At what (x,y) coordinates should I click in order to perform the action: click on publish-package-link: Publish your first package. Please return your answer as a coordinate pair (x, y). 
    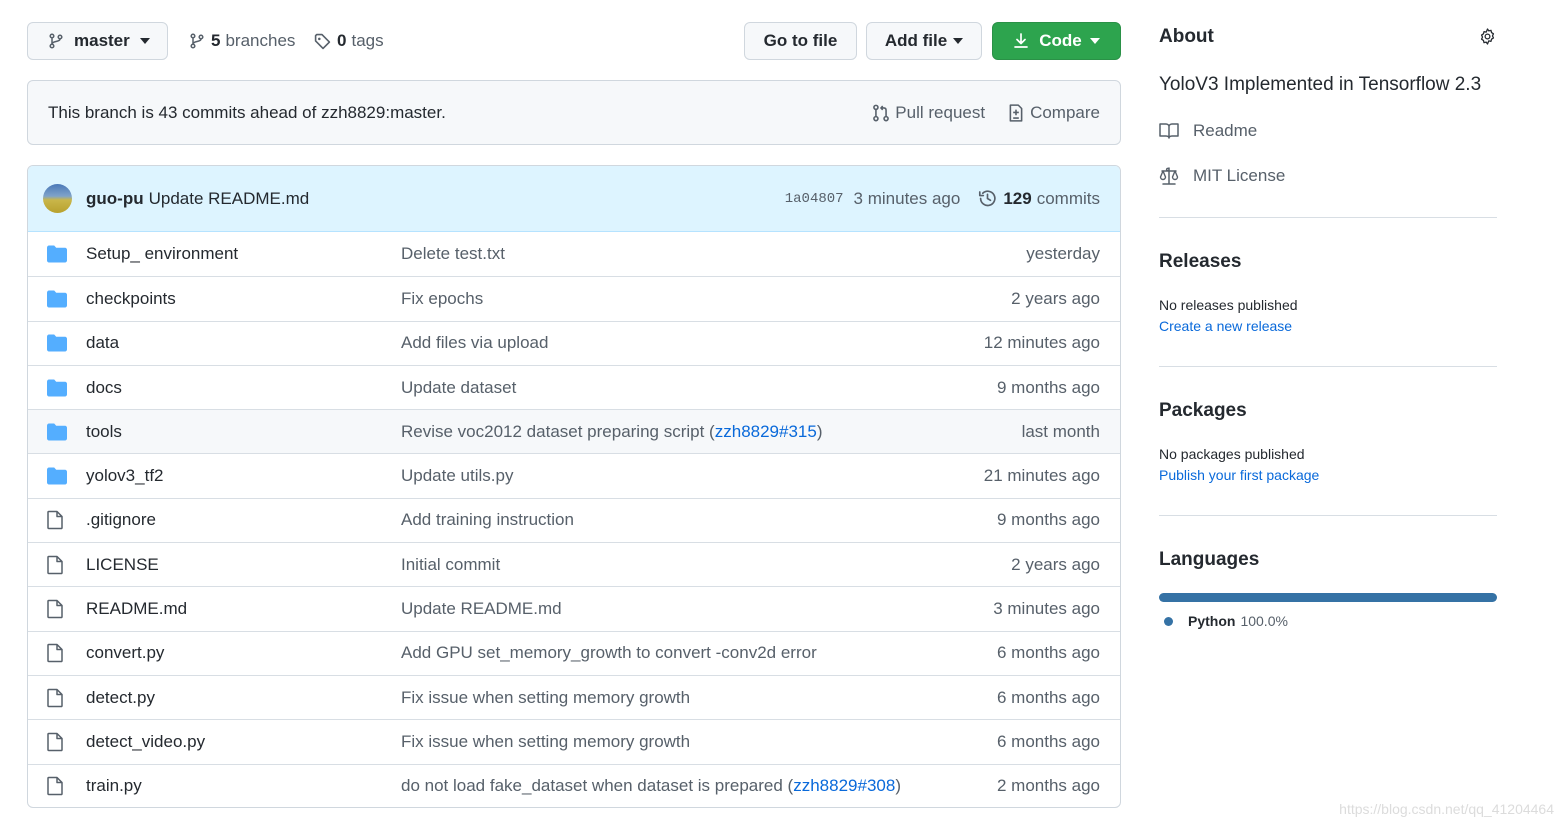
    Looking at the image, I should click on (1239, 475).